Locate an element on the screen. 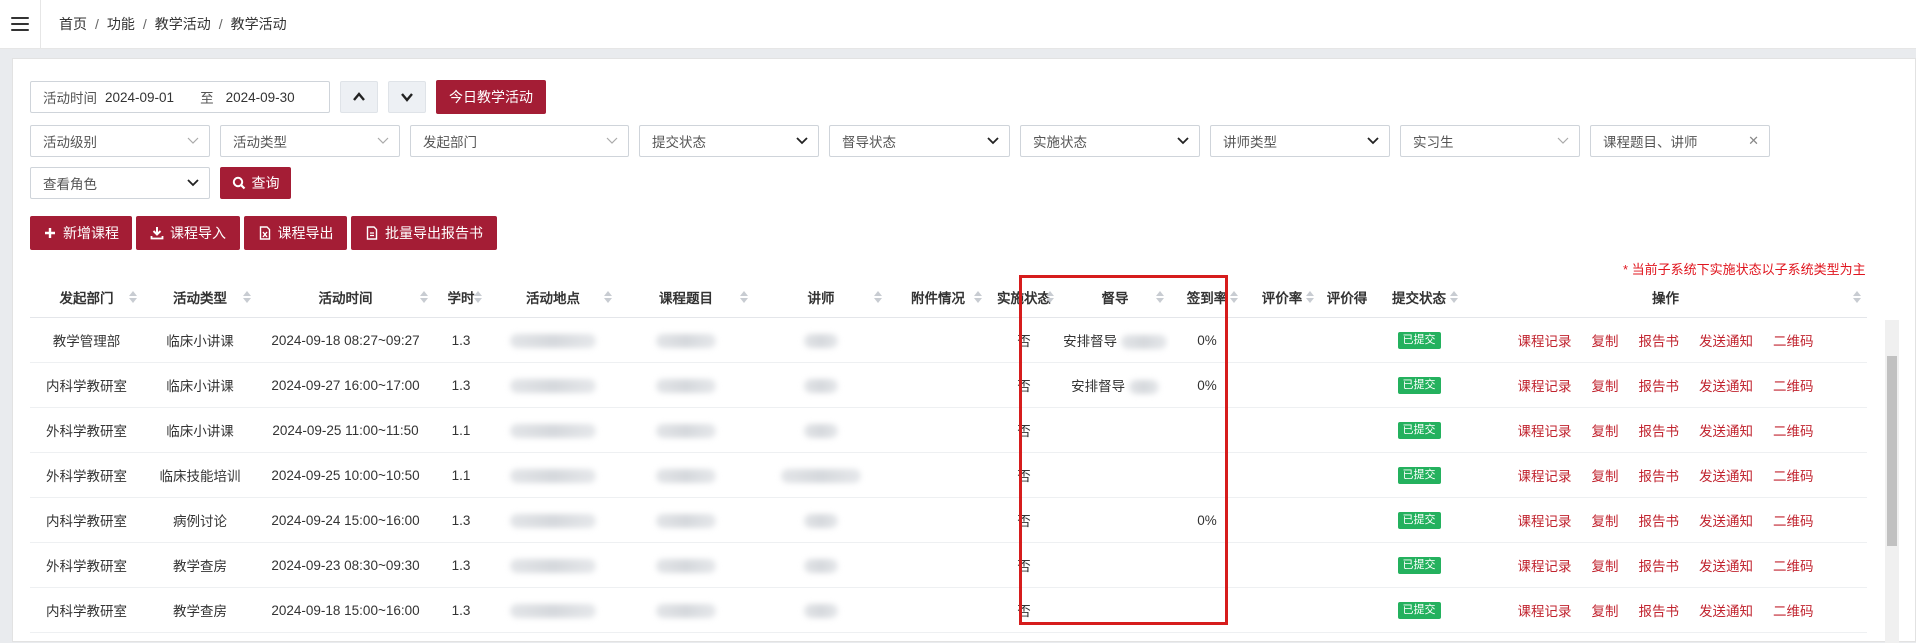  column-header: 讲师 is located at coordinates (821, 297).